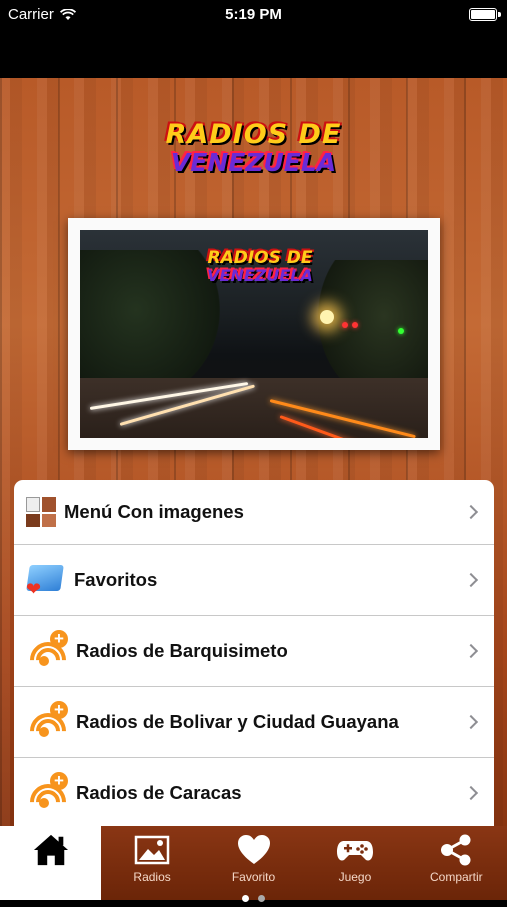 This screenshot has height=907, width=507. I want to click on page-indicator, so click(253, 898).